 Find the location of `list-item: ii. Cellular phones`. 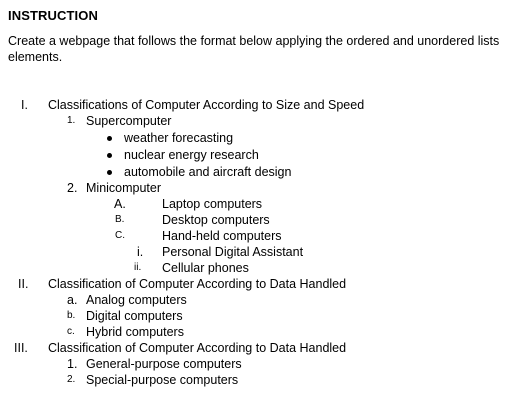

list-item: ii. Cellular phones is located at coordinates (260, 268).